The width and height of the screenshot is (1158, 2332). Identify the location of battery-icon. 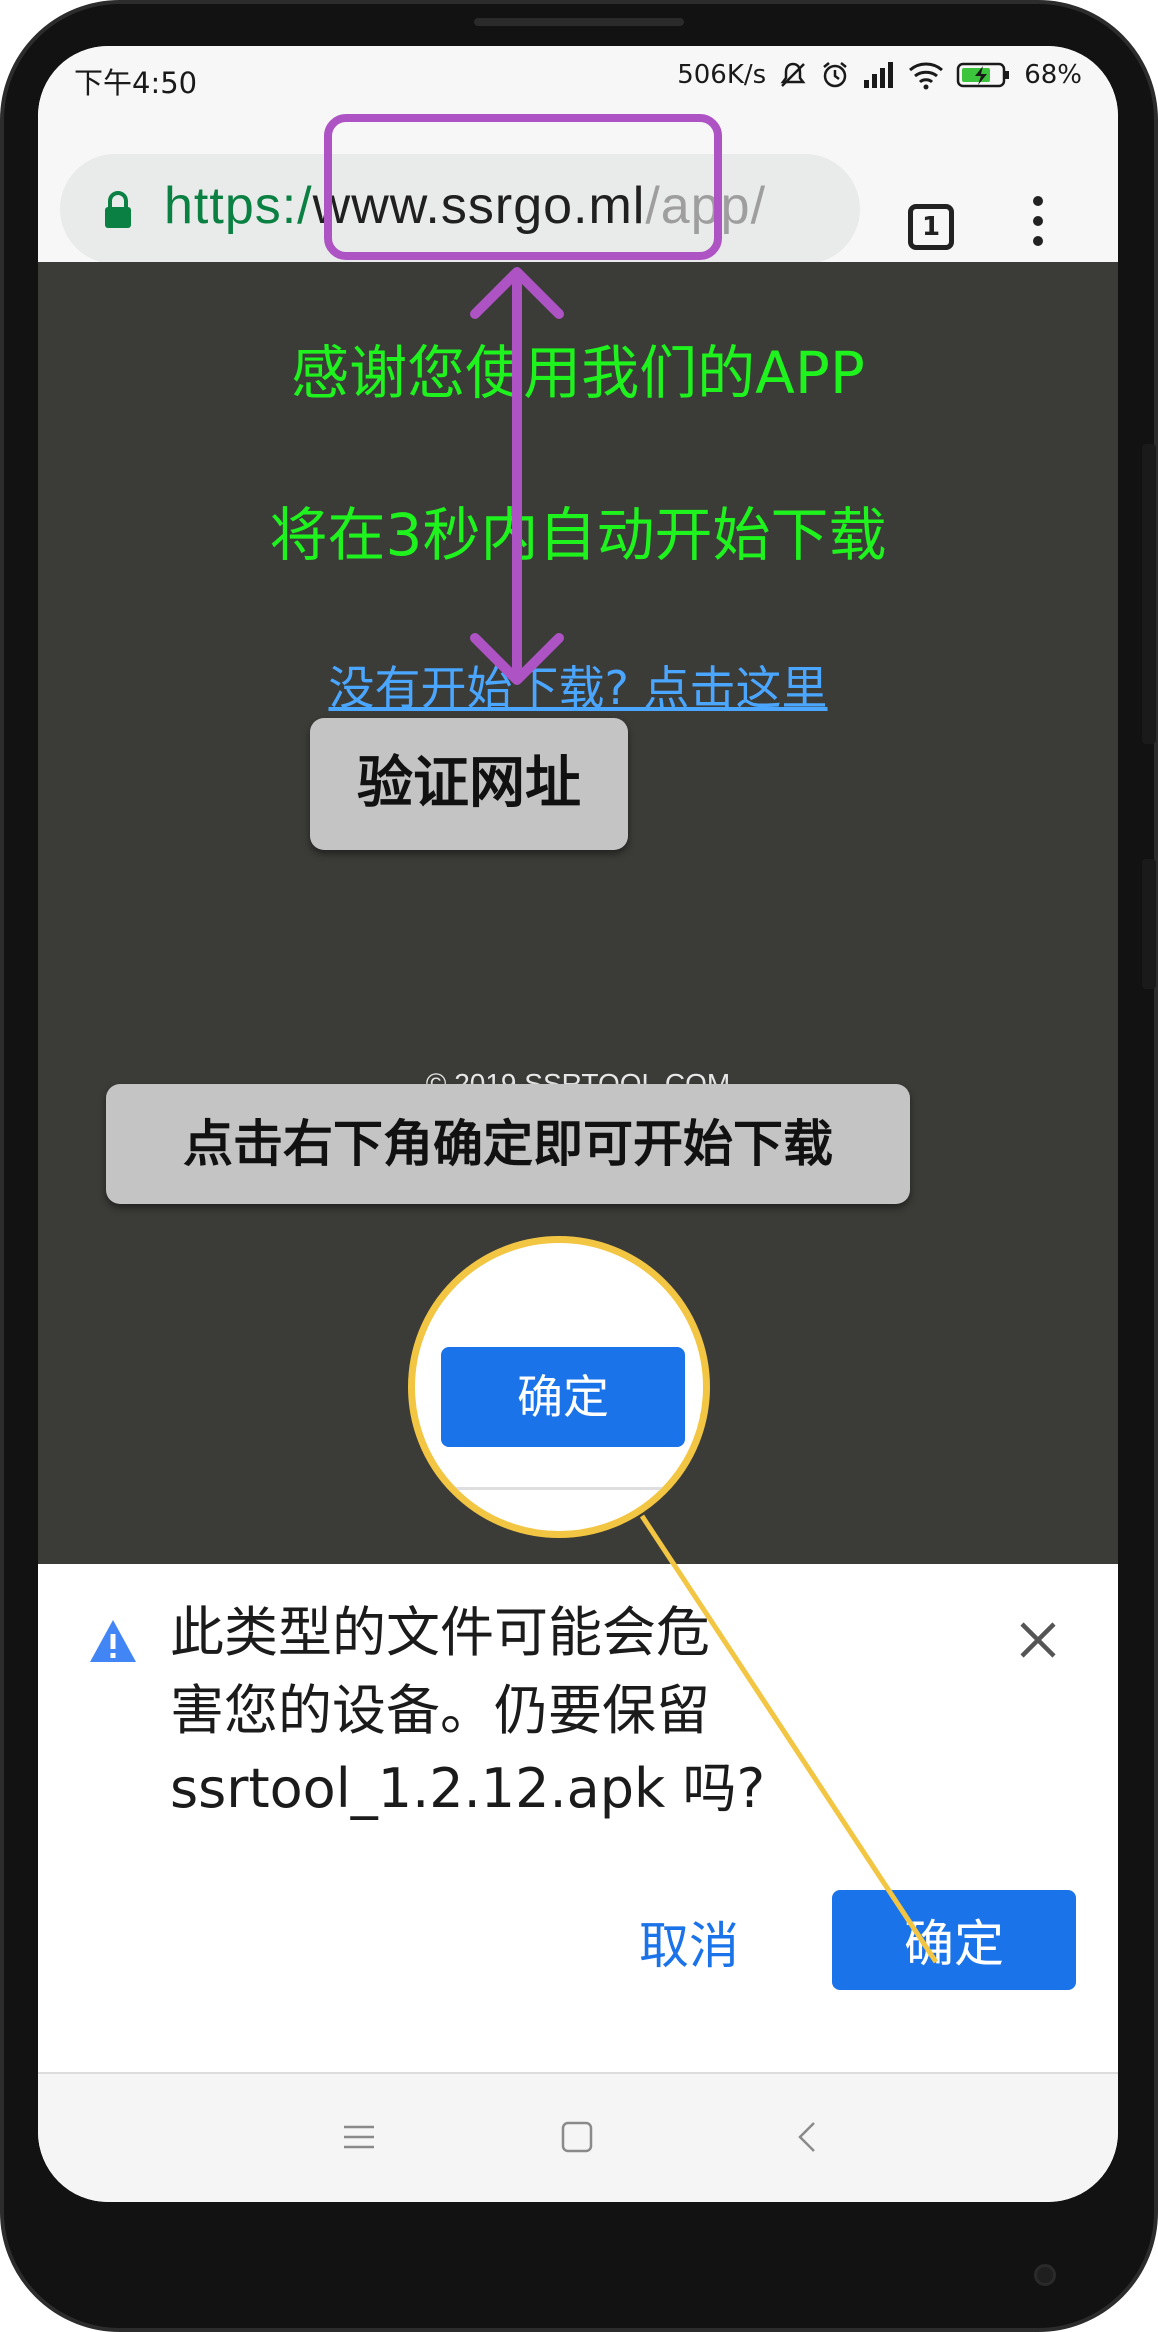
(984, 75).